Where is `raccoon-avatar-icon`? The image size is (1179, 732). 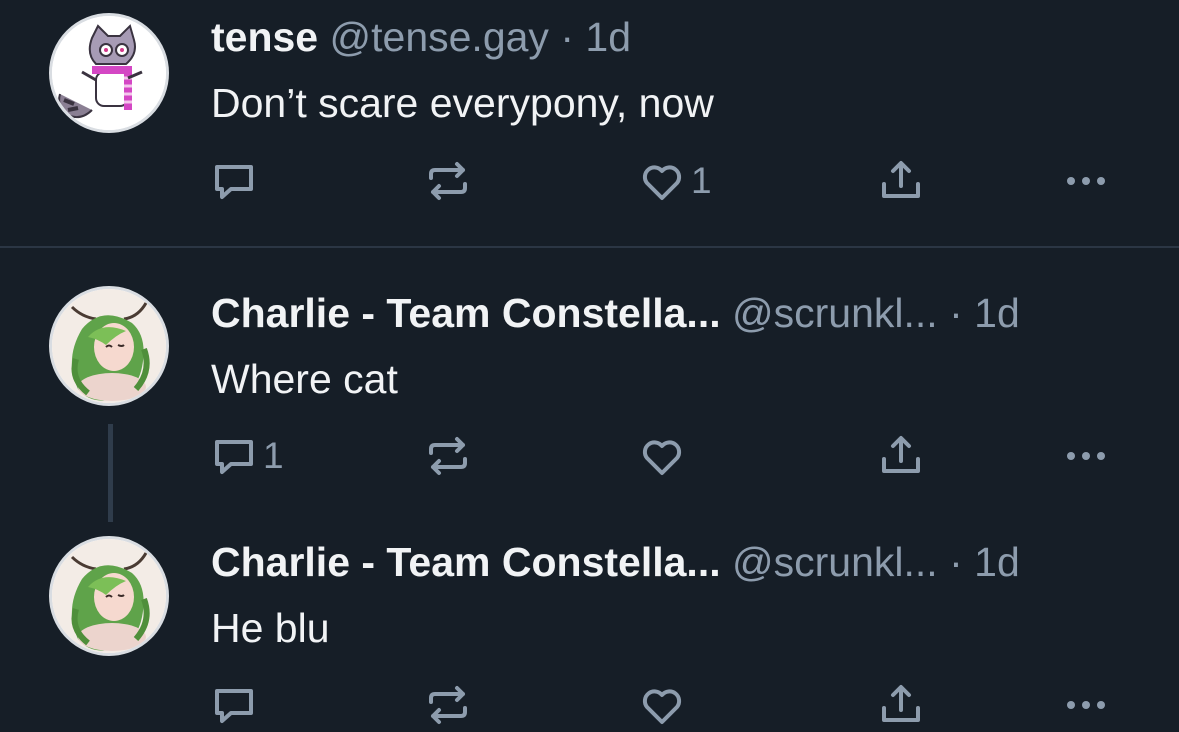 raccoon-avatar-icon is located at coordinates (109, 73).